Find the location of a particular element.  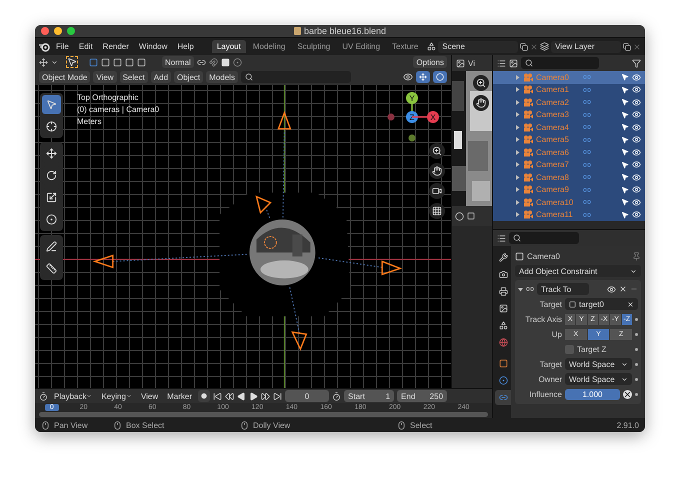

workspace-tab: Texture is located at coordinates (405, 46).